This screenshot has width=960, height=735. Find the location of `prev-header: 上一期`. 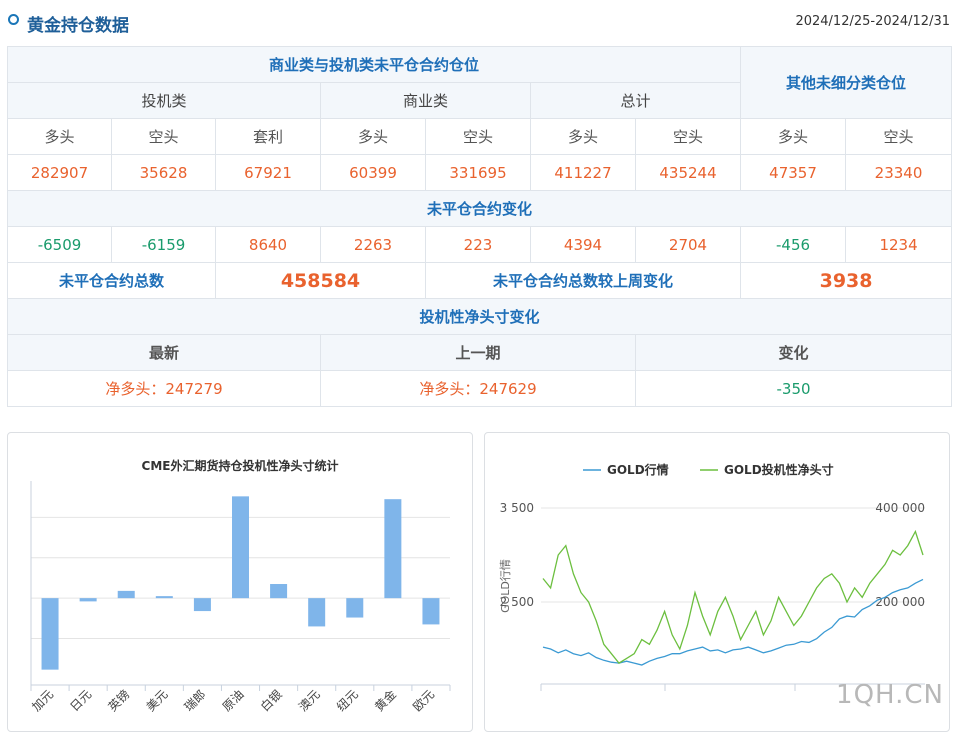

prev-header: 上一期 is located at coordinates (478, 352).